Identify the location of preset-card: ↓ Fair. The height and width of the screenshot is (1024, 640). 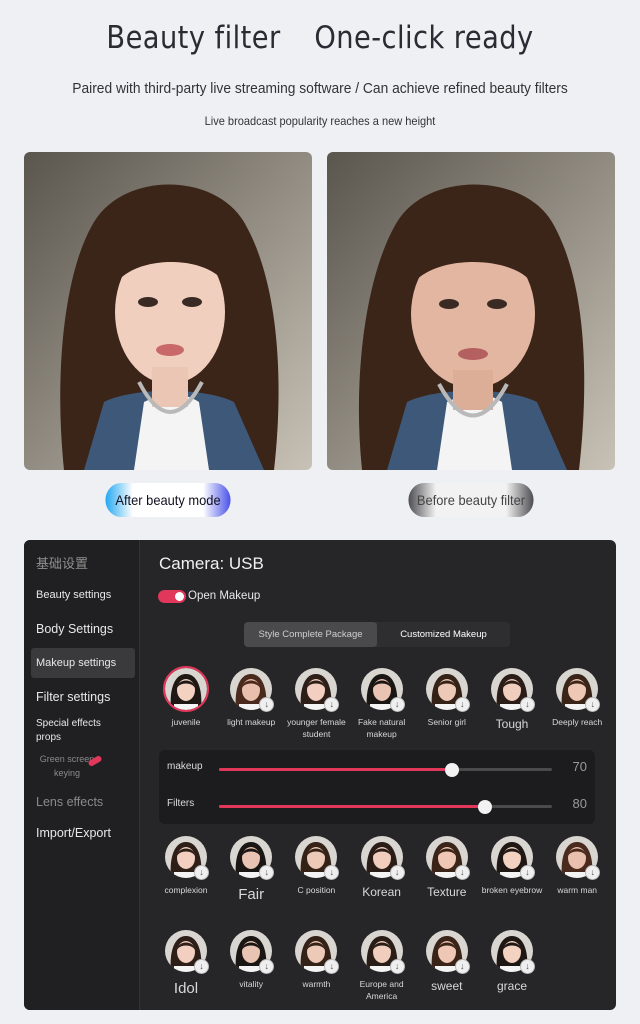
(251, 871).